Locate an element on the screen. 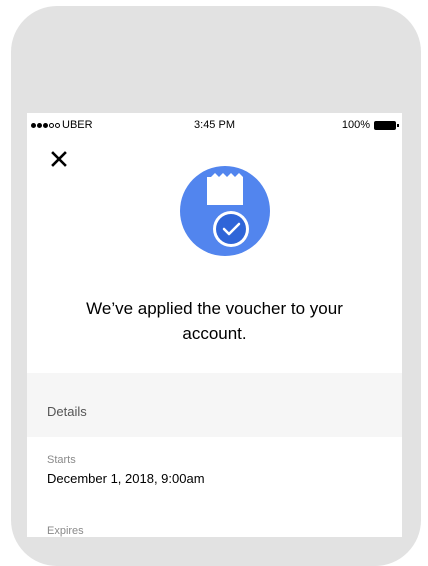 Image resolution: width=428 pixels, height=566 pixels. close-icon is located at coordinates (59, 159).